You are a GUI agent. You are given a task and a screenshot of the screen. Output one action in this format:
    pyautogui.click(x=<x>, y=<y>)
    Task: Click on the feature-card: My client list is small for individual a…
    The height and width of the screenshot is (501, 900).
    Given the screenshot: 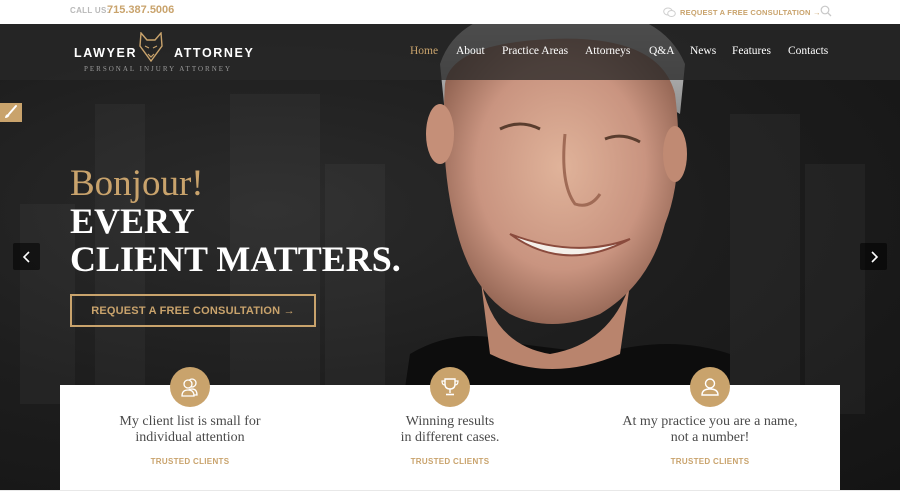 What is the action you would take?
    pyautogui.click(x=190, y=428)
    